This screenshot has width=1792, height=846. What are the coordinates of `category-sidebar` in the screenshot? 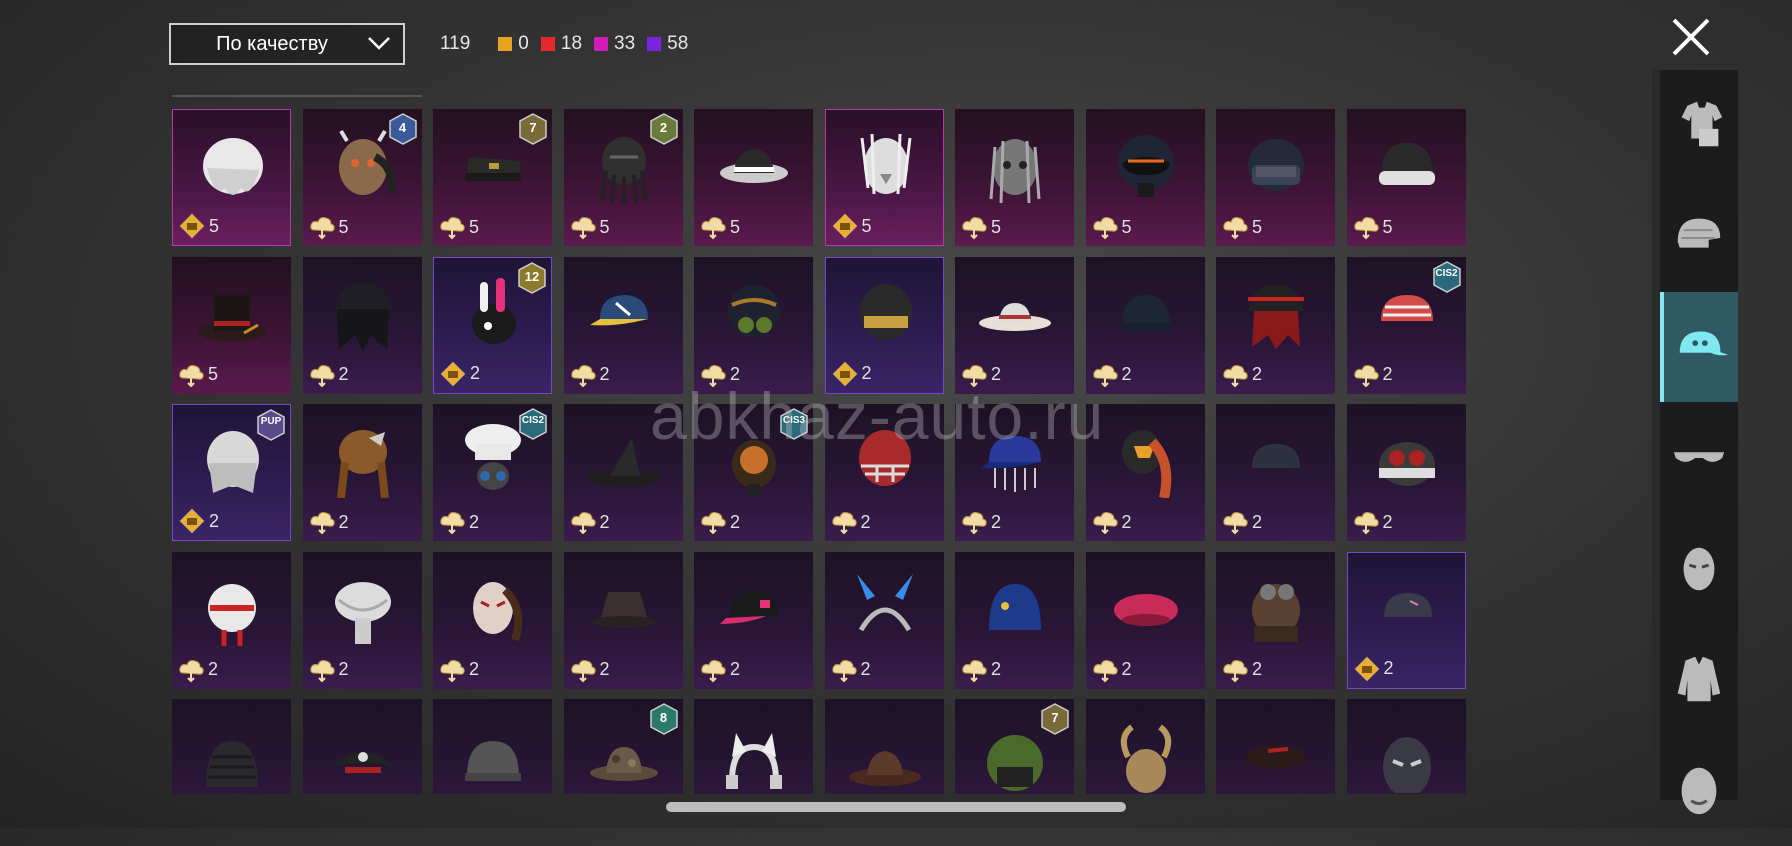 It's located at (1699, 442).